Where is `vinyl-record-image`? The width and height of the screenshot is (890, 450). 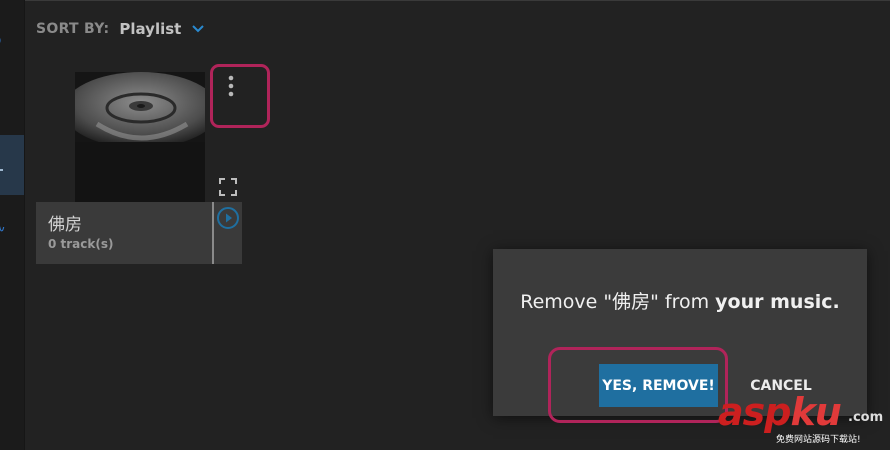 vinyl-record-image is located at coordinates (140, 137).